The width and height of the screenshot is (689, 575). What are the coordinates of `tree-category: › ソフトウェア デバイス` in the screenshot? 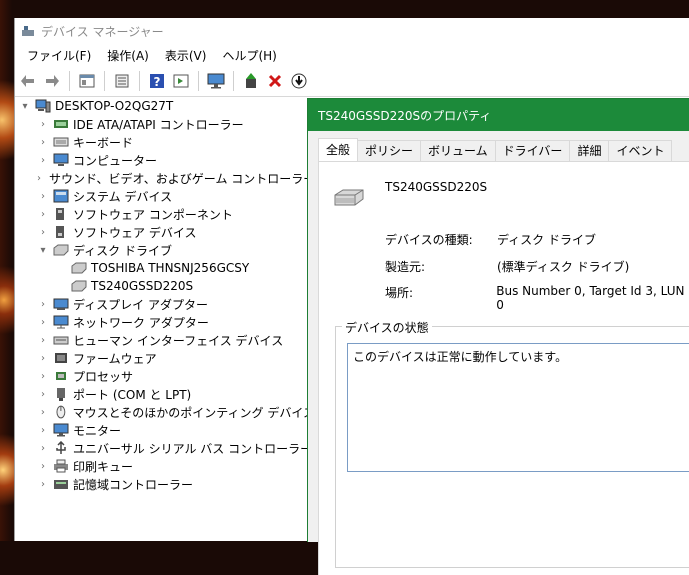 It's located at (165, 232).